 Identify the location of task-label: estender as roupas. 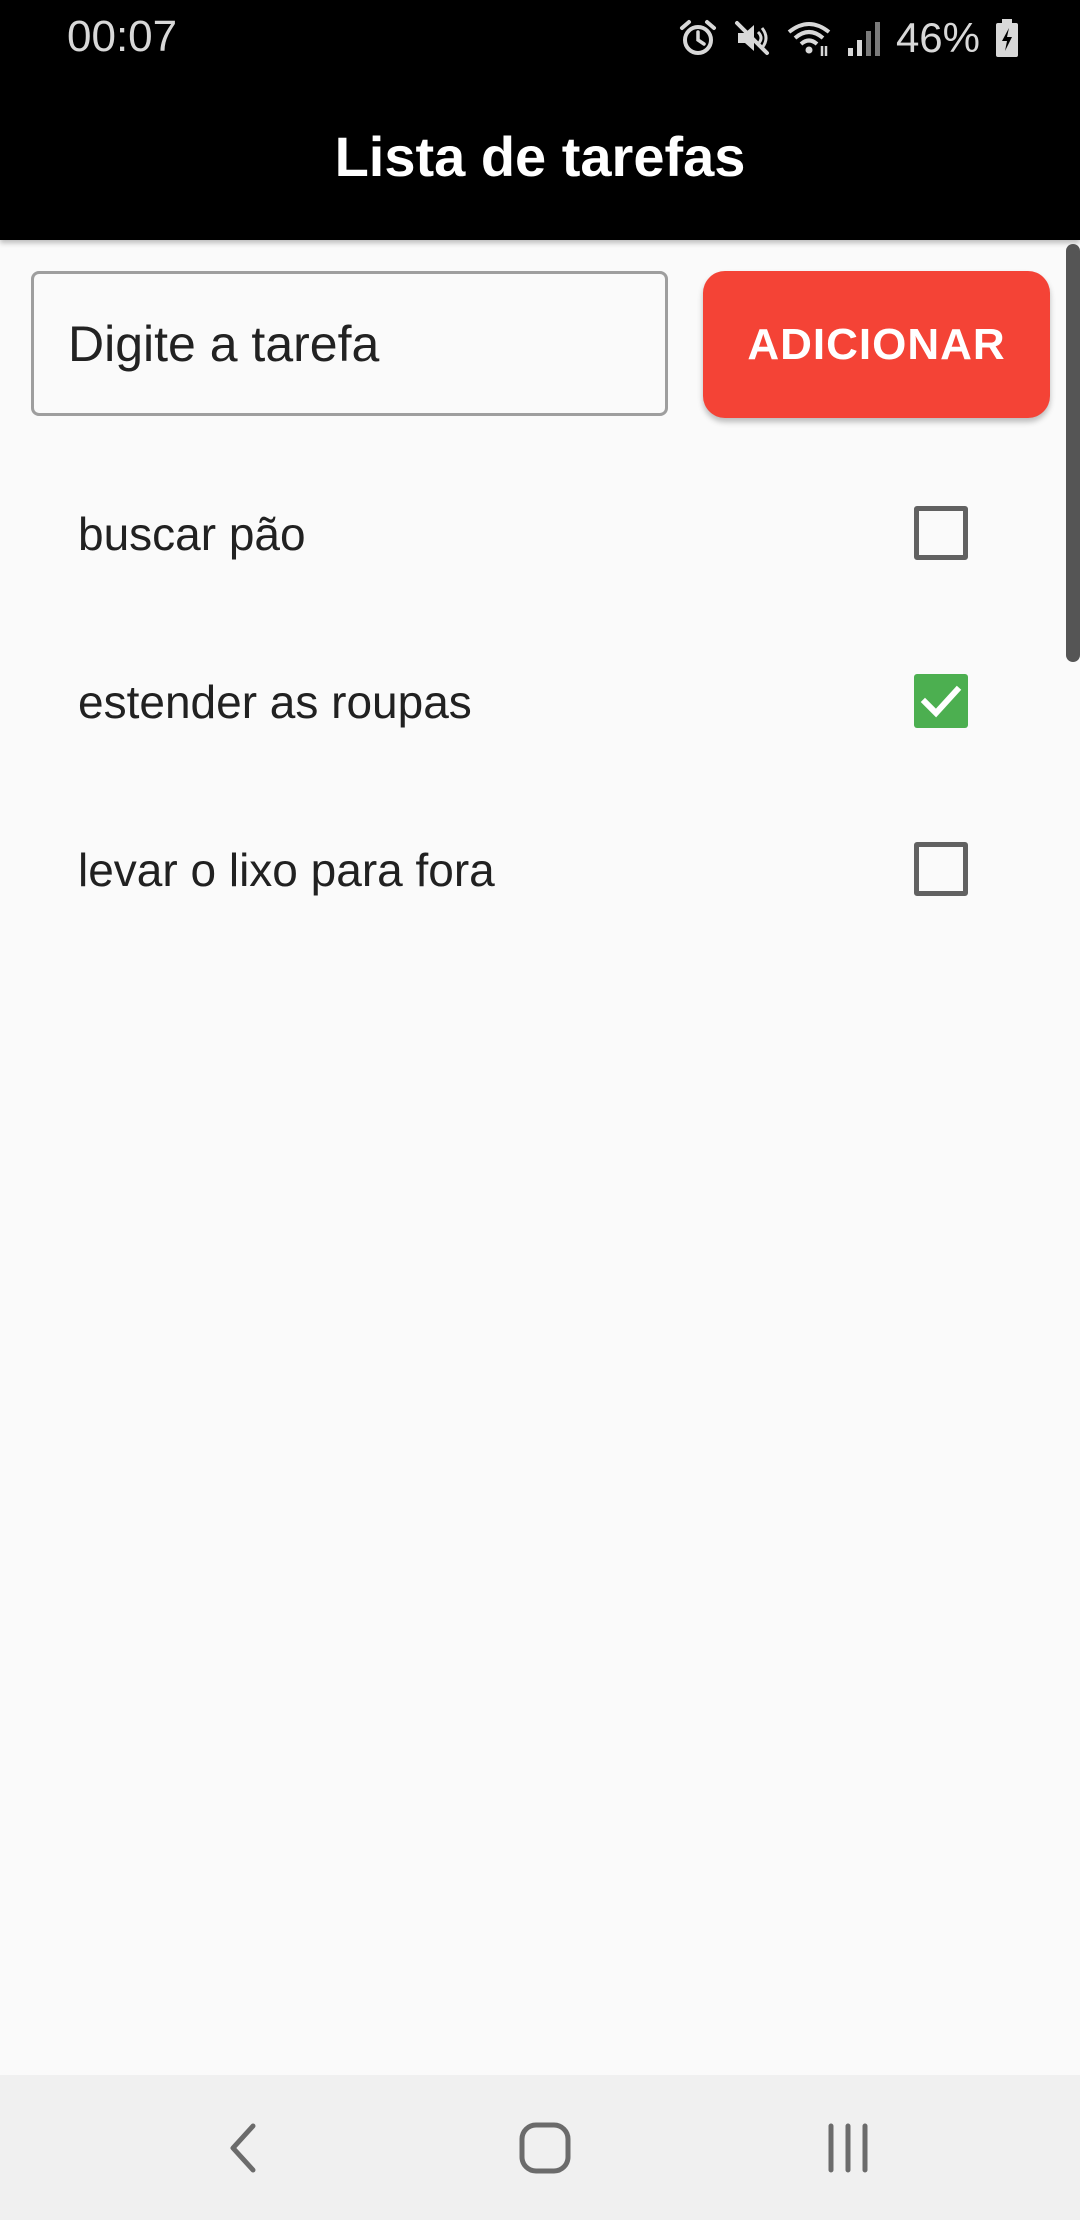
(275, 702).